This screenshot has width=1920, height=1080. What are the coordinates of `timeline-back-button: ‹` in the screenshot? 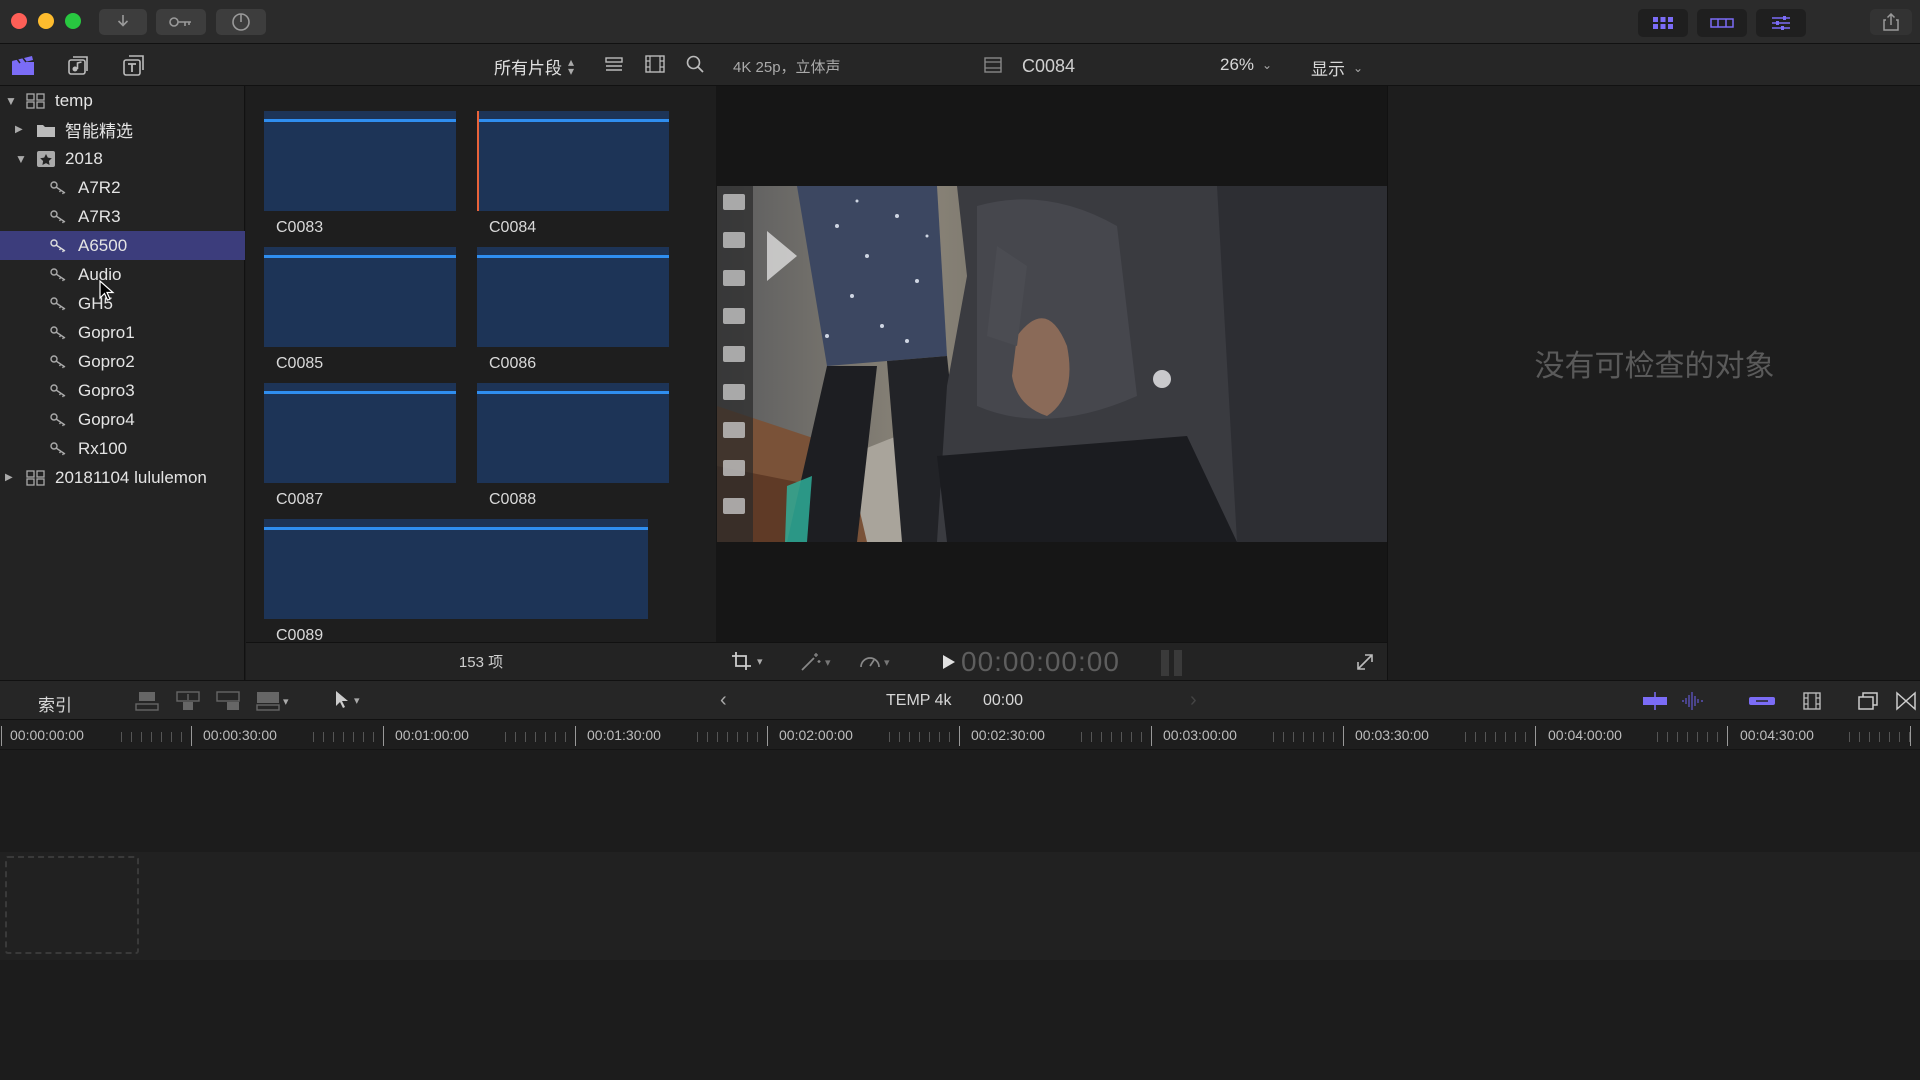 It's located at (723, 700).